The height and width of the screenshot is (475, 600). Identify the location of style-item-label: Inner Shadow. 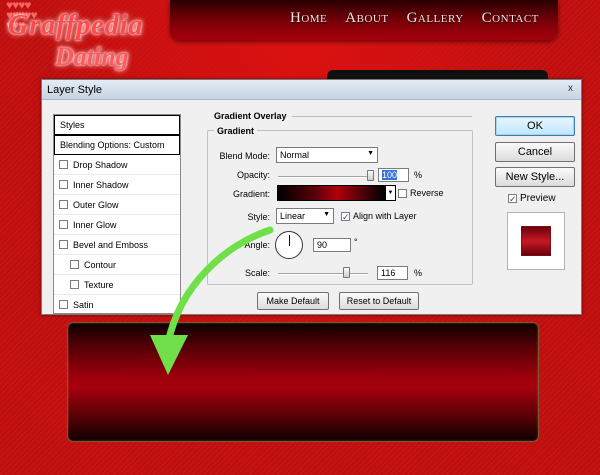
(101, 184).